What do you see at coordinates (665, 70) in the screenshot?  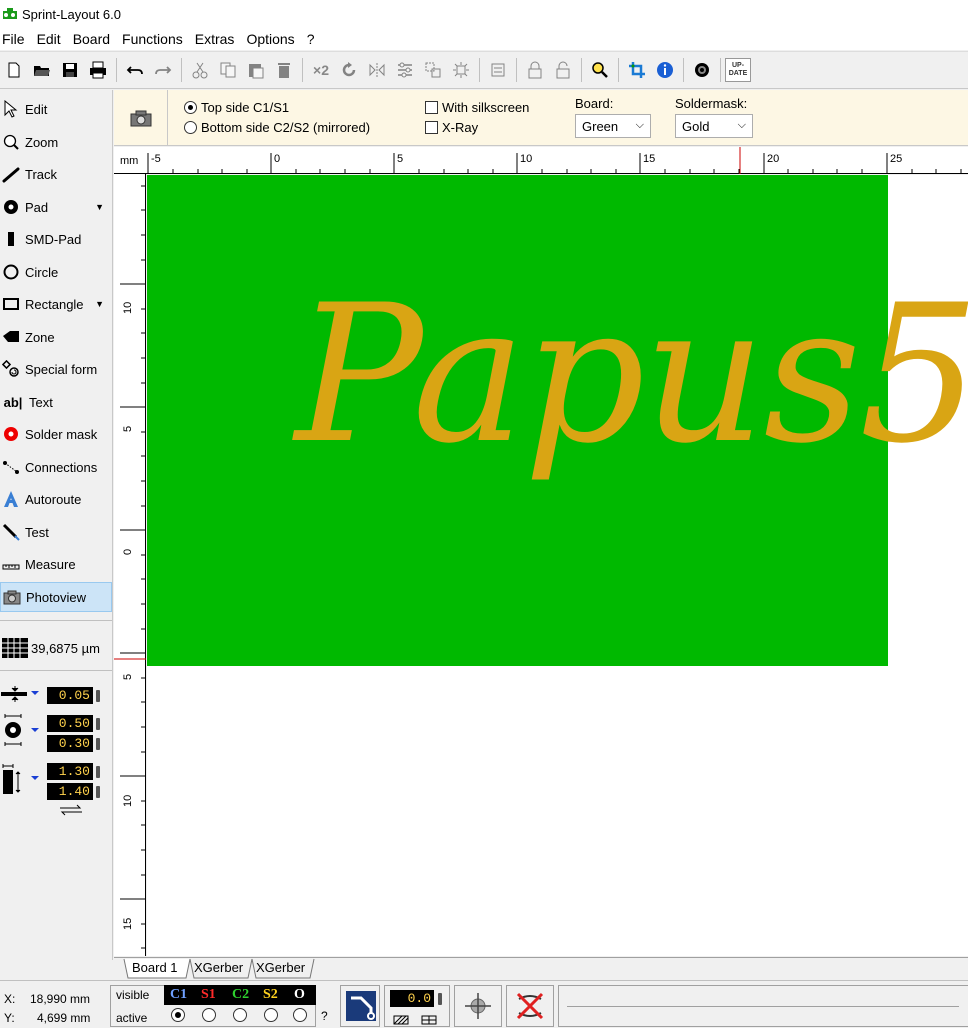 I see `info-button` at bounding box center [665, 70].